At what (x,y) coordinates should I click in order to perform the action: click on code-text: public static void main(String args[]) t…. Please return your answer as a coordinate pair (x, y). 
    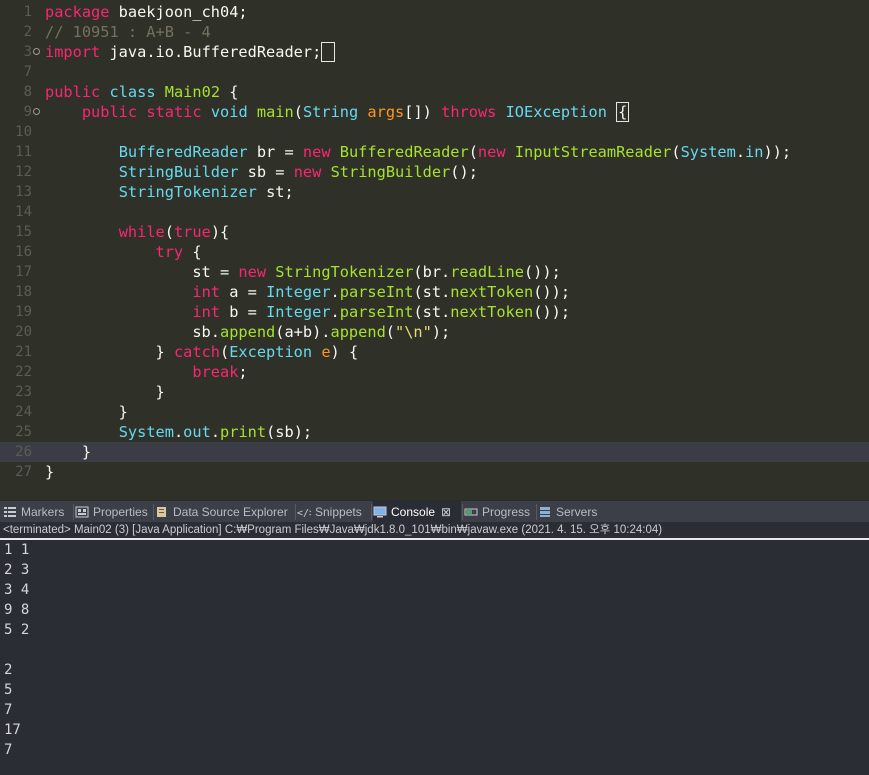
    Looking at the image, I should click on (355, 112).